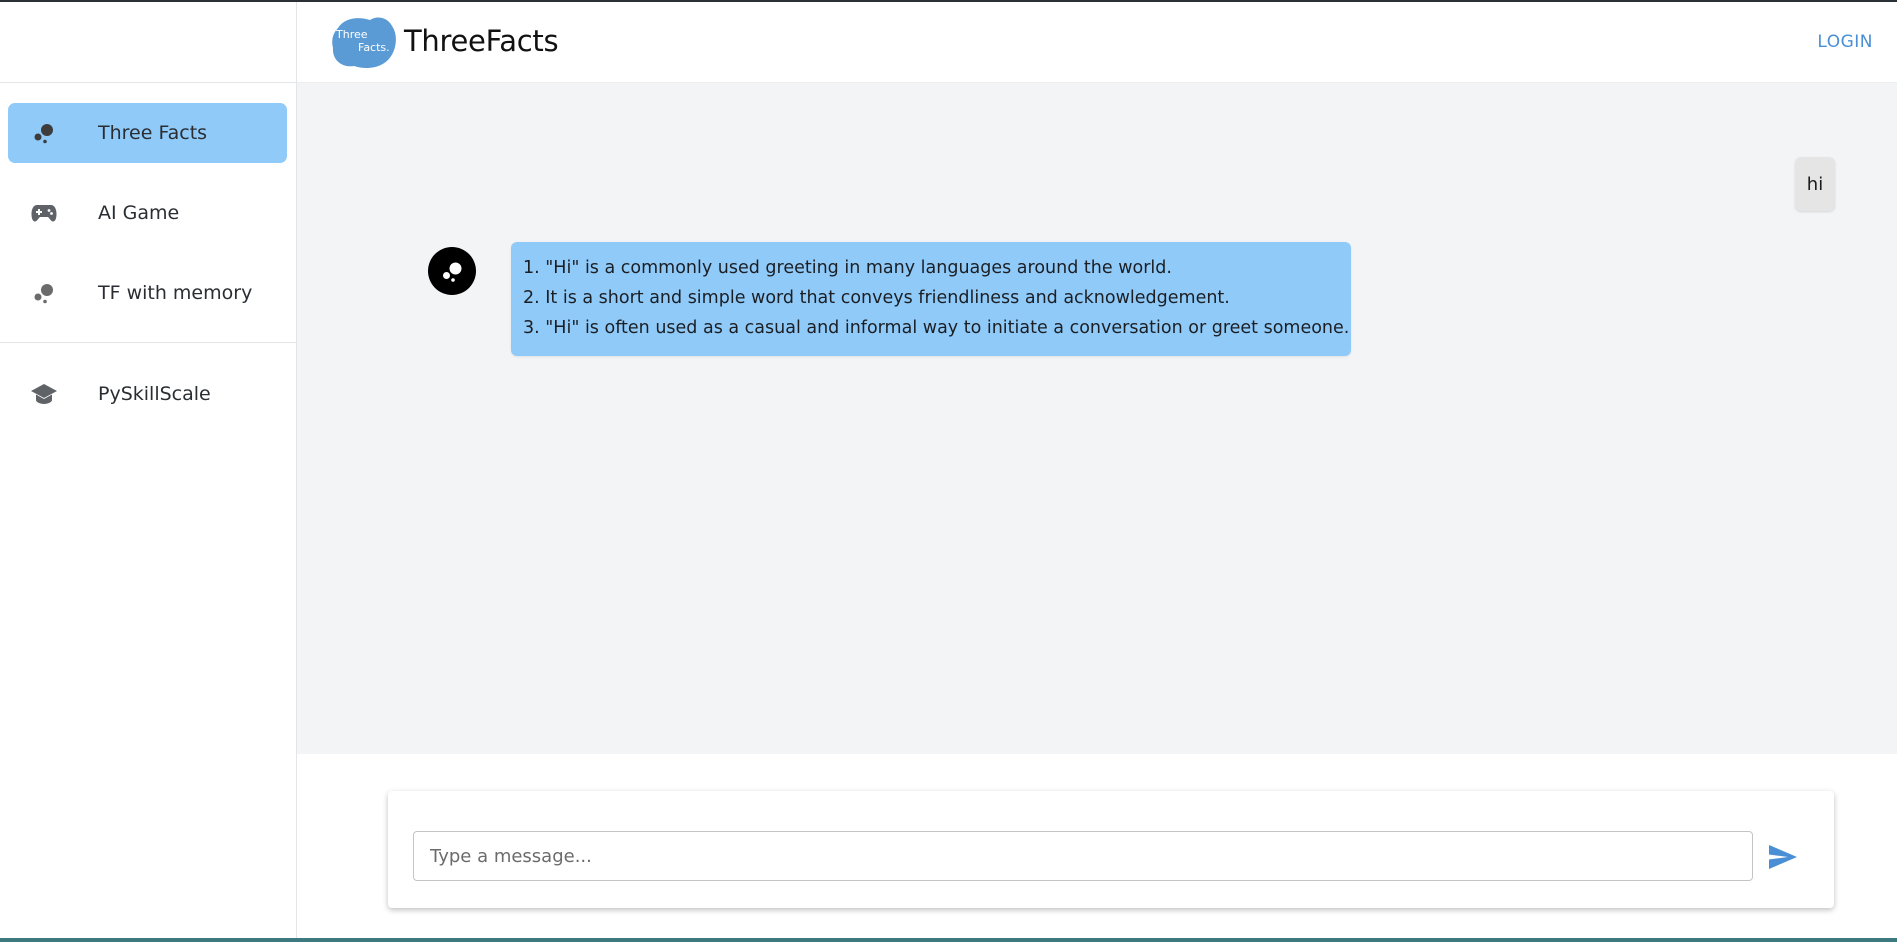 The height and width of the screenshot is (942, 1897). Describe the element at coordinates (148, 342) in the screenshot. I see `sidebar-divider` at that location.